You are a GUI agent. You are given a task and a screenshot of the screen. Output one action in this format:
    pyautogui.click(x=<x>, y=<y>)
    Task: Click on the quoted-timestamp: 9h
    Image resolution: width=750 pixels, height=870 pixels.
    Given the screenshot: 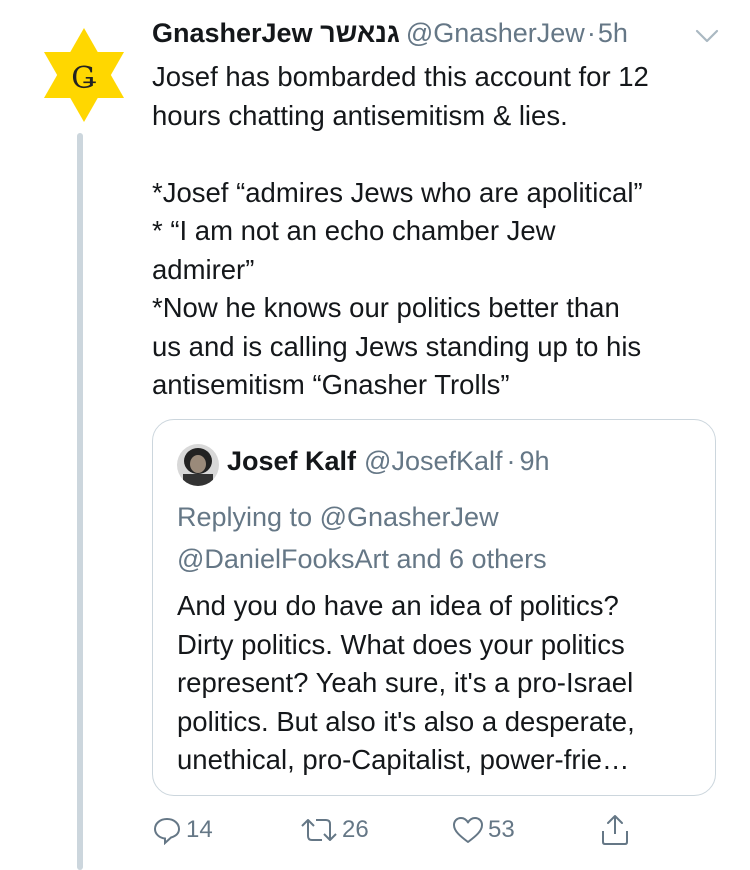 What is the action you would take?
    pyautogui.click(x=535, y=461)
    